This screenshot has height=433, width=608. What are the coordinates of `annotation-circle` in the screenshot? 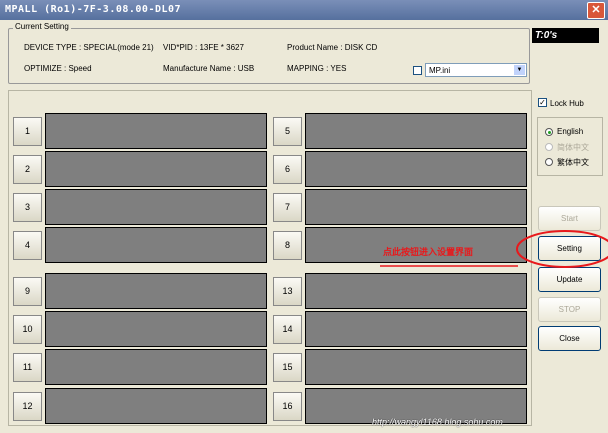 It's located at (562, 249).